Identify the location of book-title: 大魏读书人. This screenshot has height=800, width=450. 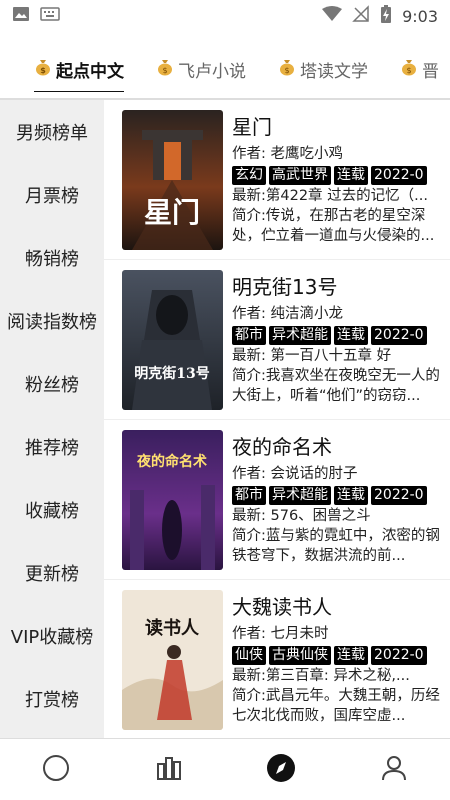
(282, 607).